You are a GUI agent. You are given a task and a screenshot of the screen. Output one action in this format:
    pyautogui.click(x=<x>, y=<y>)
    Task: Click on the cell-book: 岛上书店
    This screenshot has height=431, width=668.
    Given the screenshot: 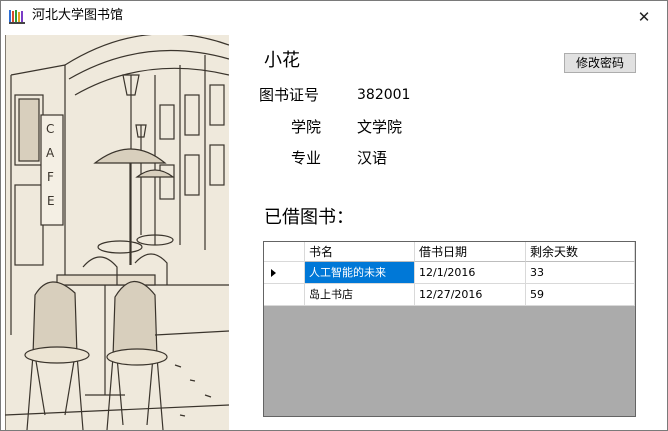 What is the action you would take?
    pyautogui.click(x=360, y=295)
    